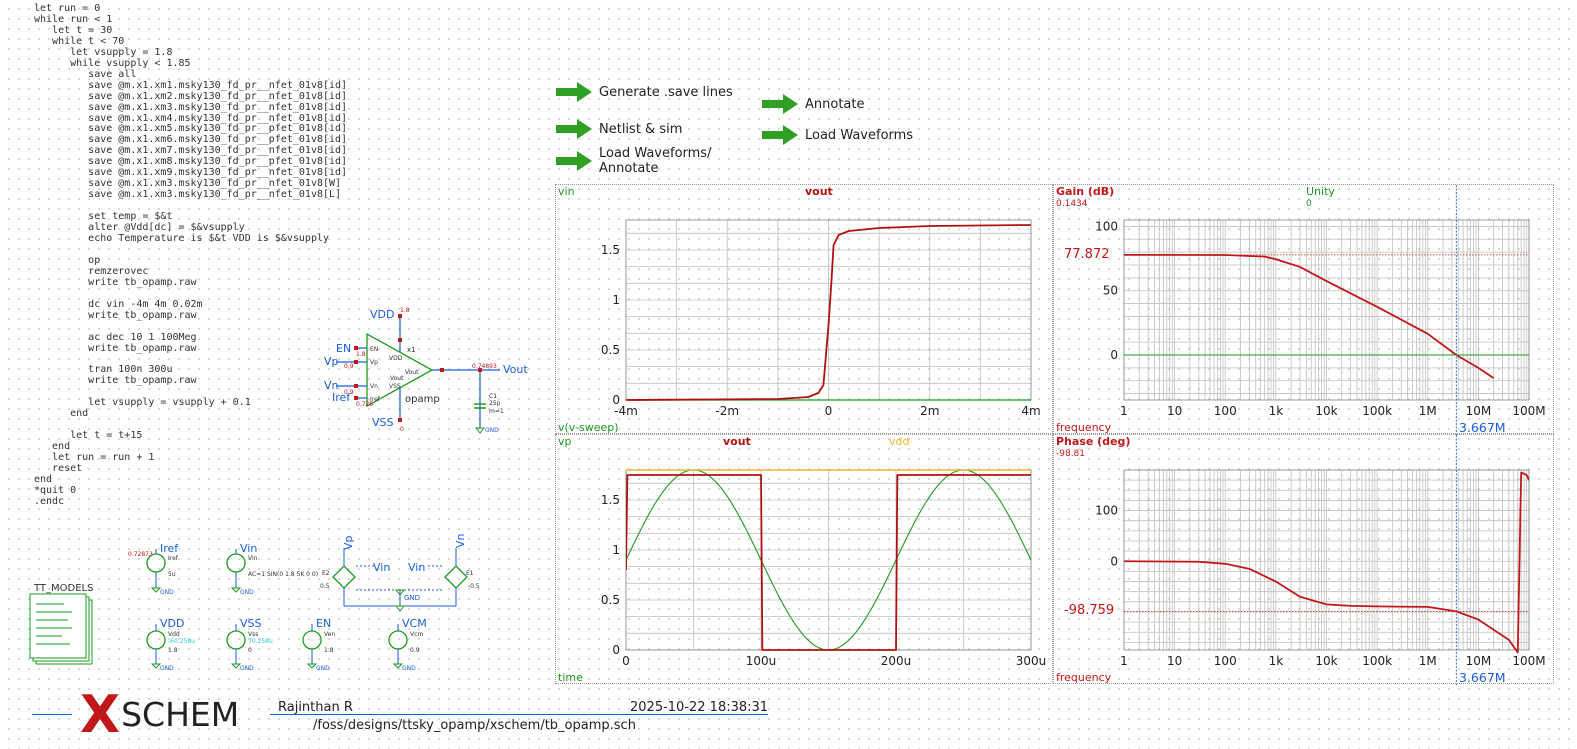 The height and width of the screenshot is (749, 1577). Describe the element at coordinates (761, 661) in the screenshot. I see `x-tick-label: 100u` at that location.